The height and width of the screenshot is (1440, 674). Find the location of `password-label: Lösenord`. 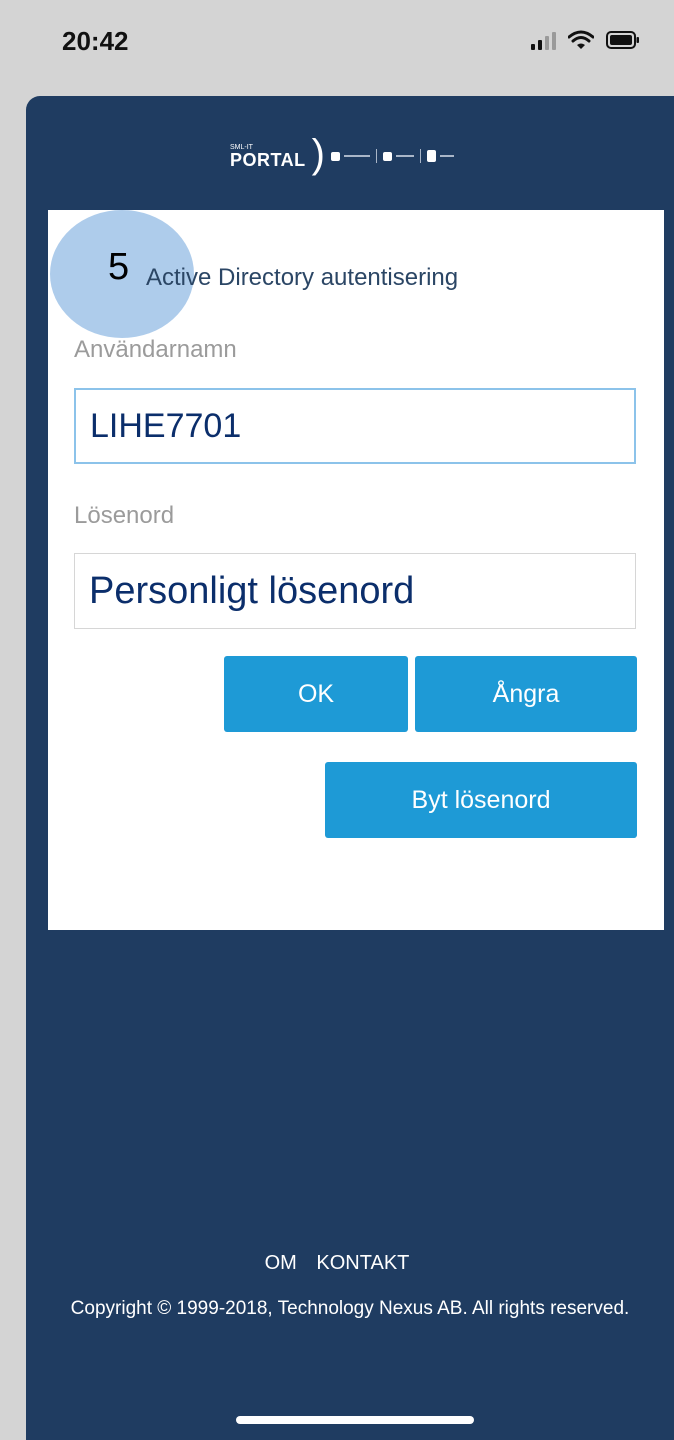

password-label: Lösenord is located at coordinates (124, 515).